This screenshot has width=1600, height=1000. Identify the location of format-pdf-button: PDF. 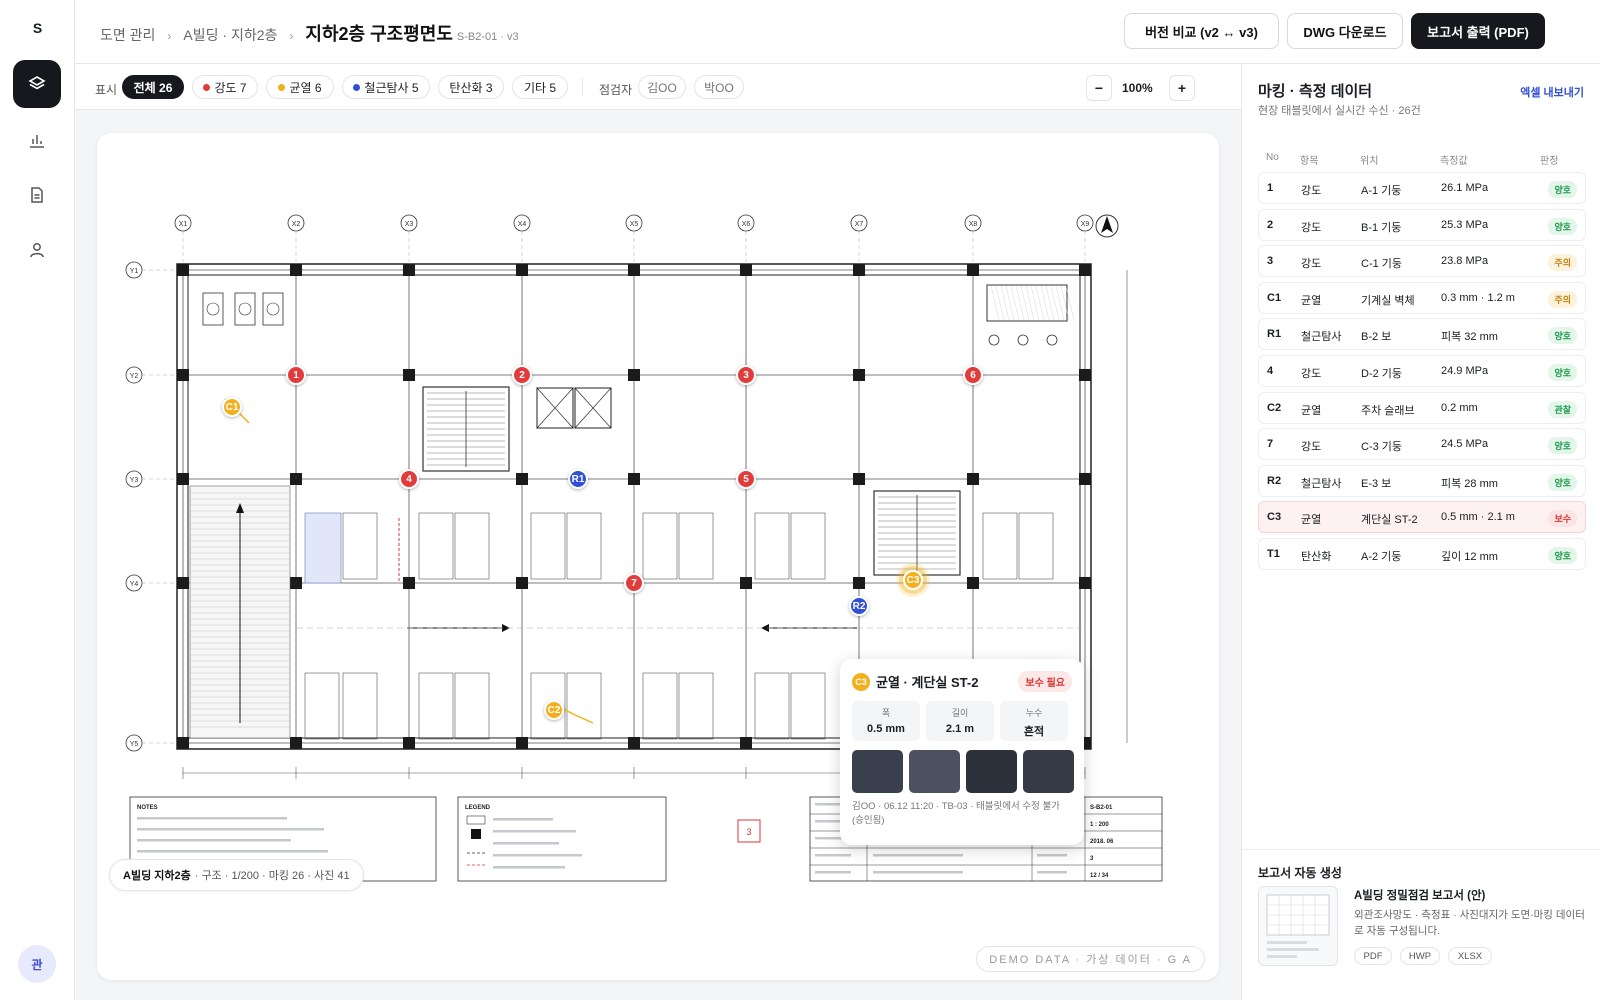
(1373, 956).